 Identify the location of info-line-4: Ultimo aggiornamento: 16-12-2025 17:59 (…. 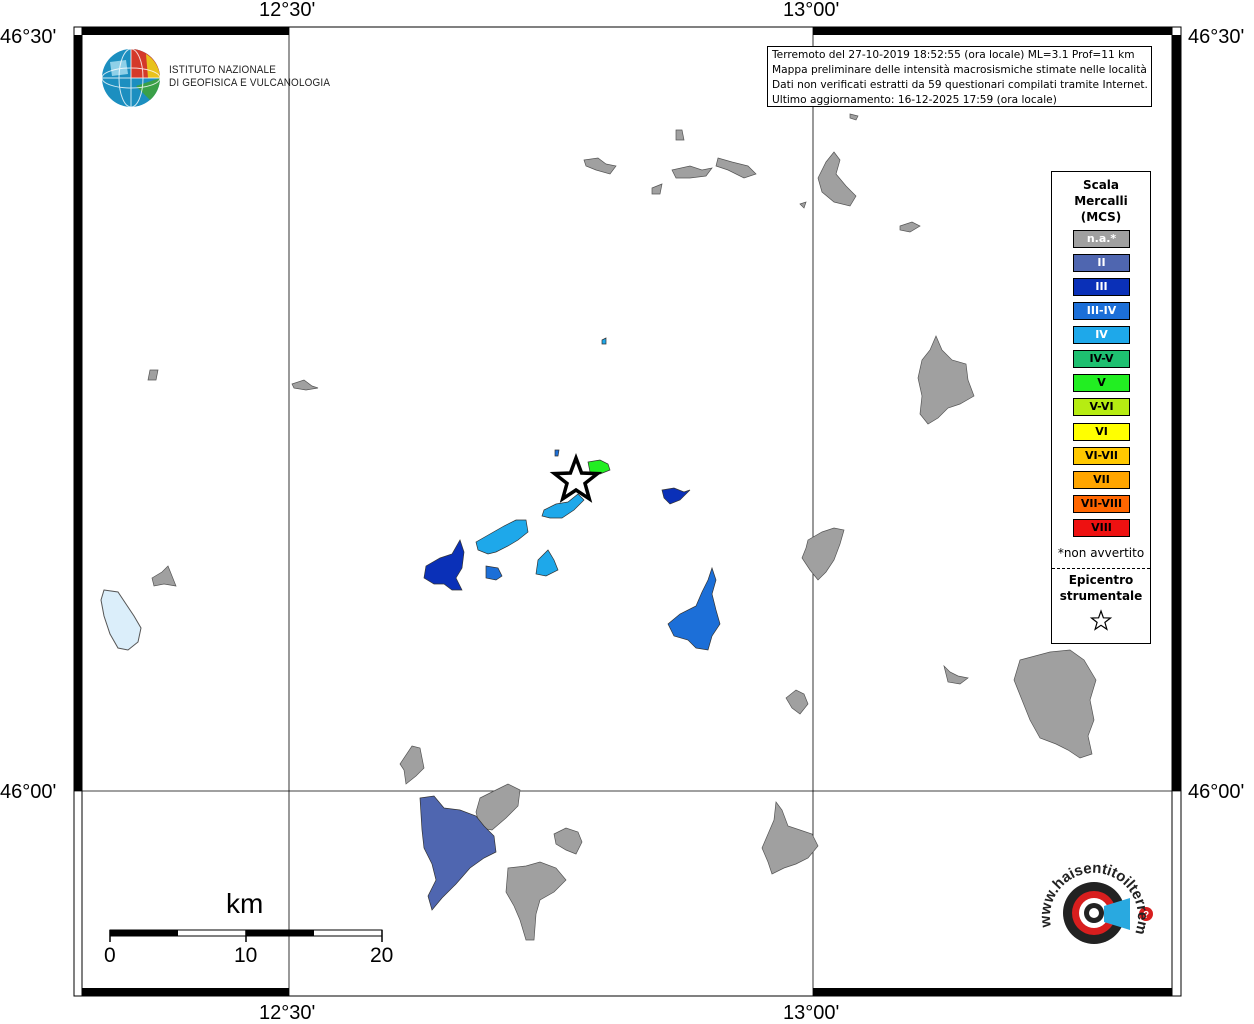
(914, 100).